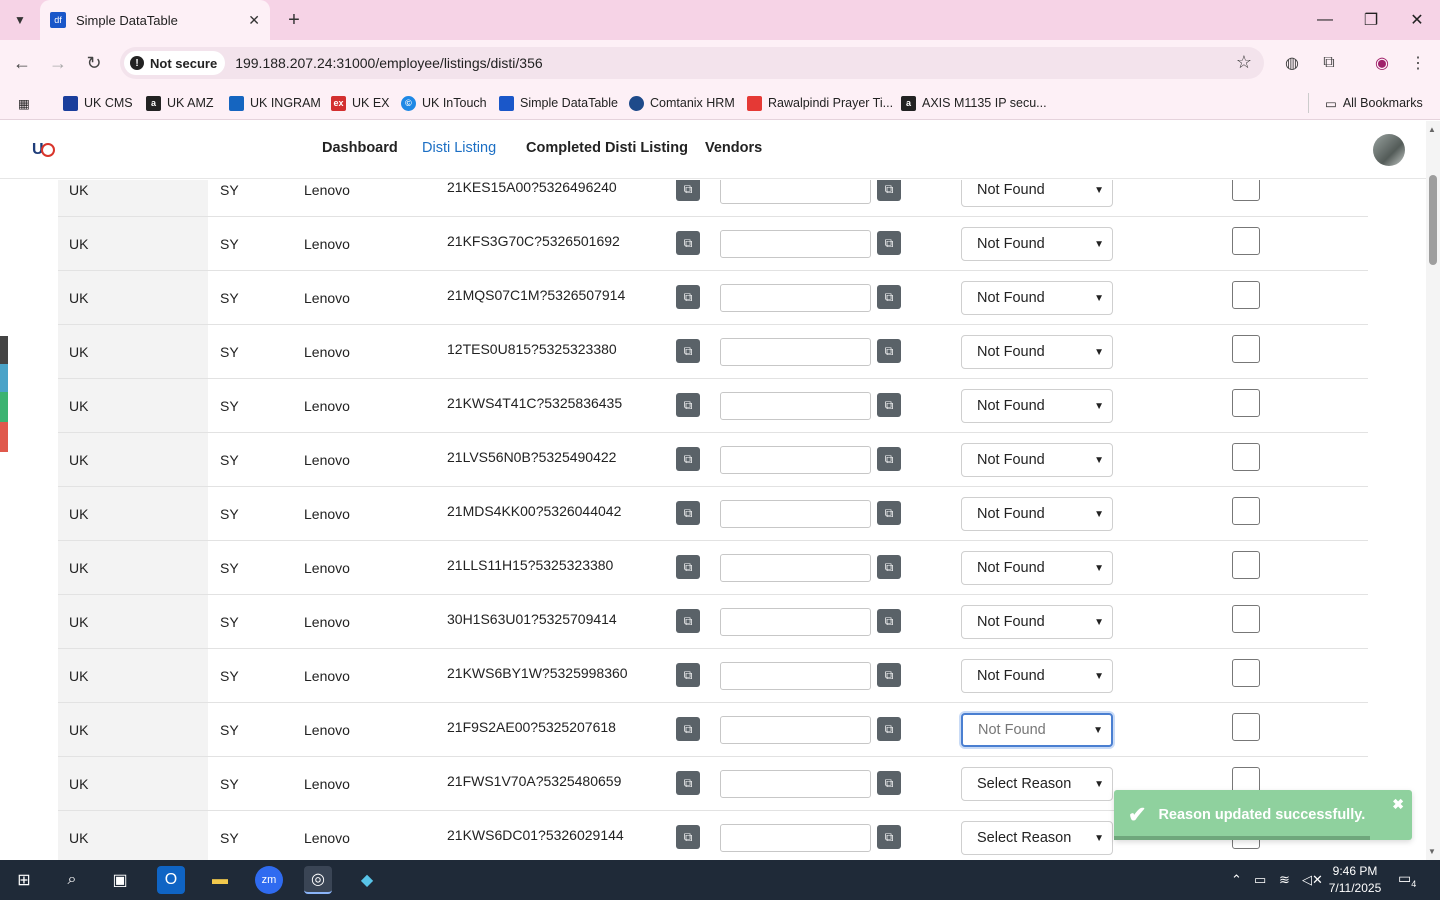 The image size is (1440, 900). What do you see at coordinates (1418, 63) in the screenshot?
I see `menu-kebab-icon: ⋮` at bounding box center [1418, 63].